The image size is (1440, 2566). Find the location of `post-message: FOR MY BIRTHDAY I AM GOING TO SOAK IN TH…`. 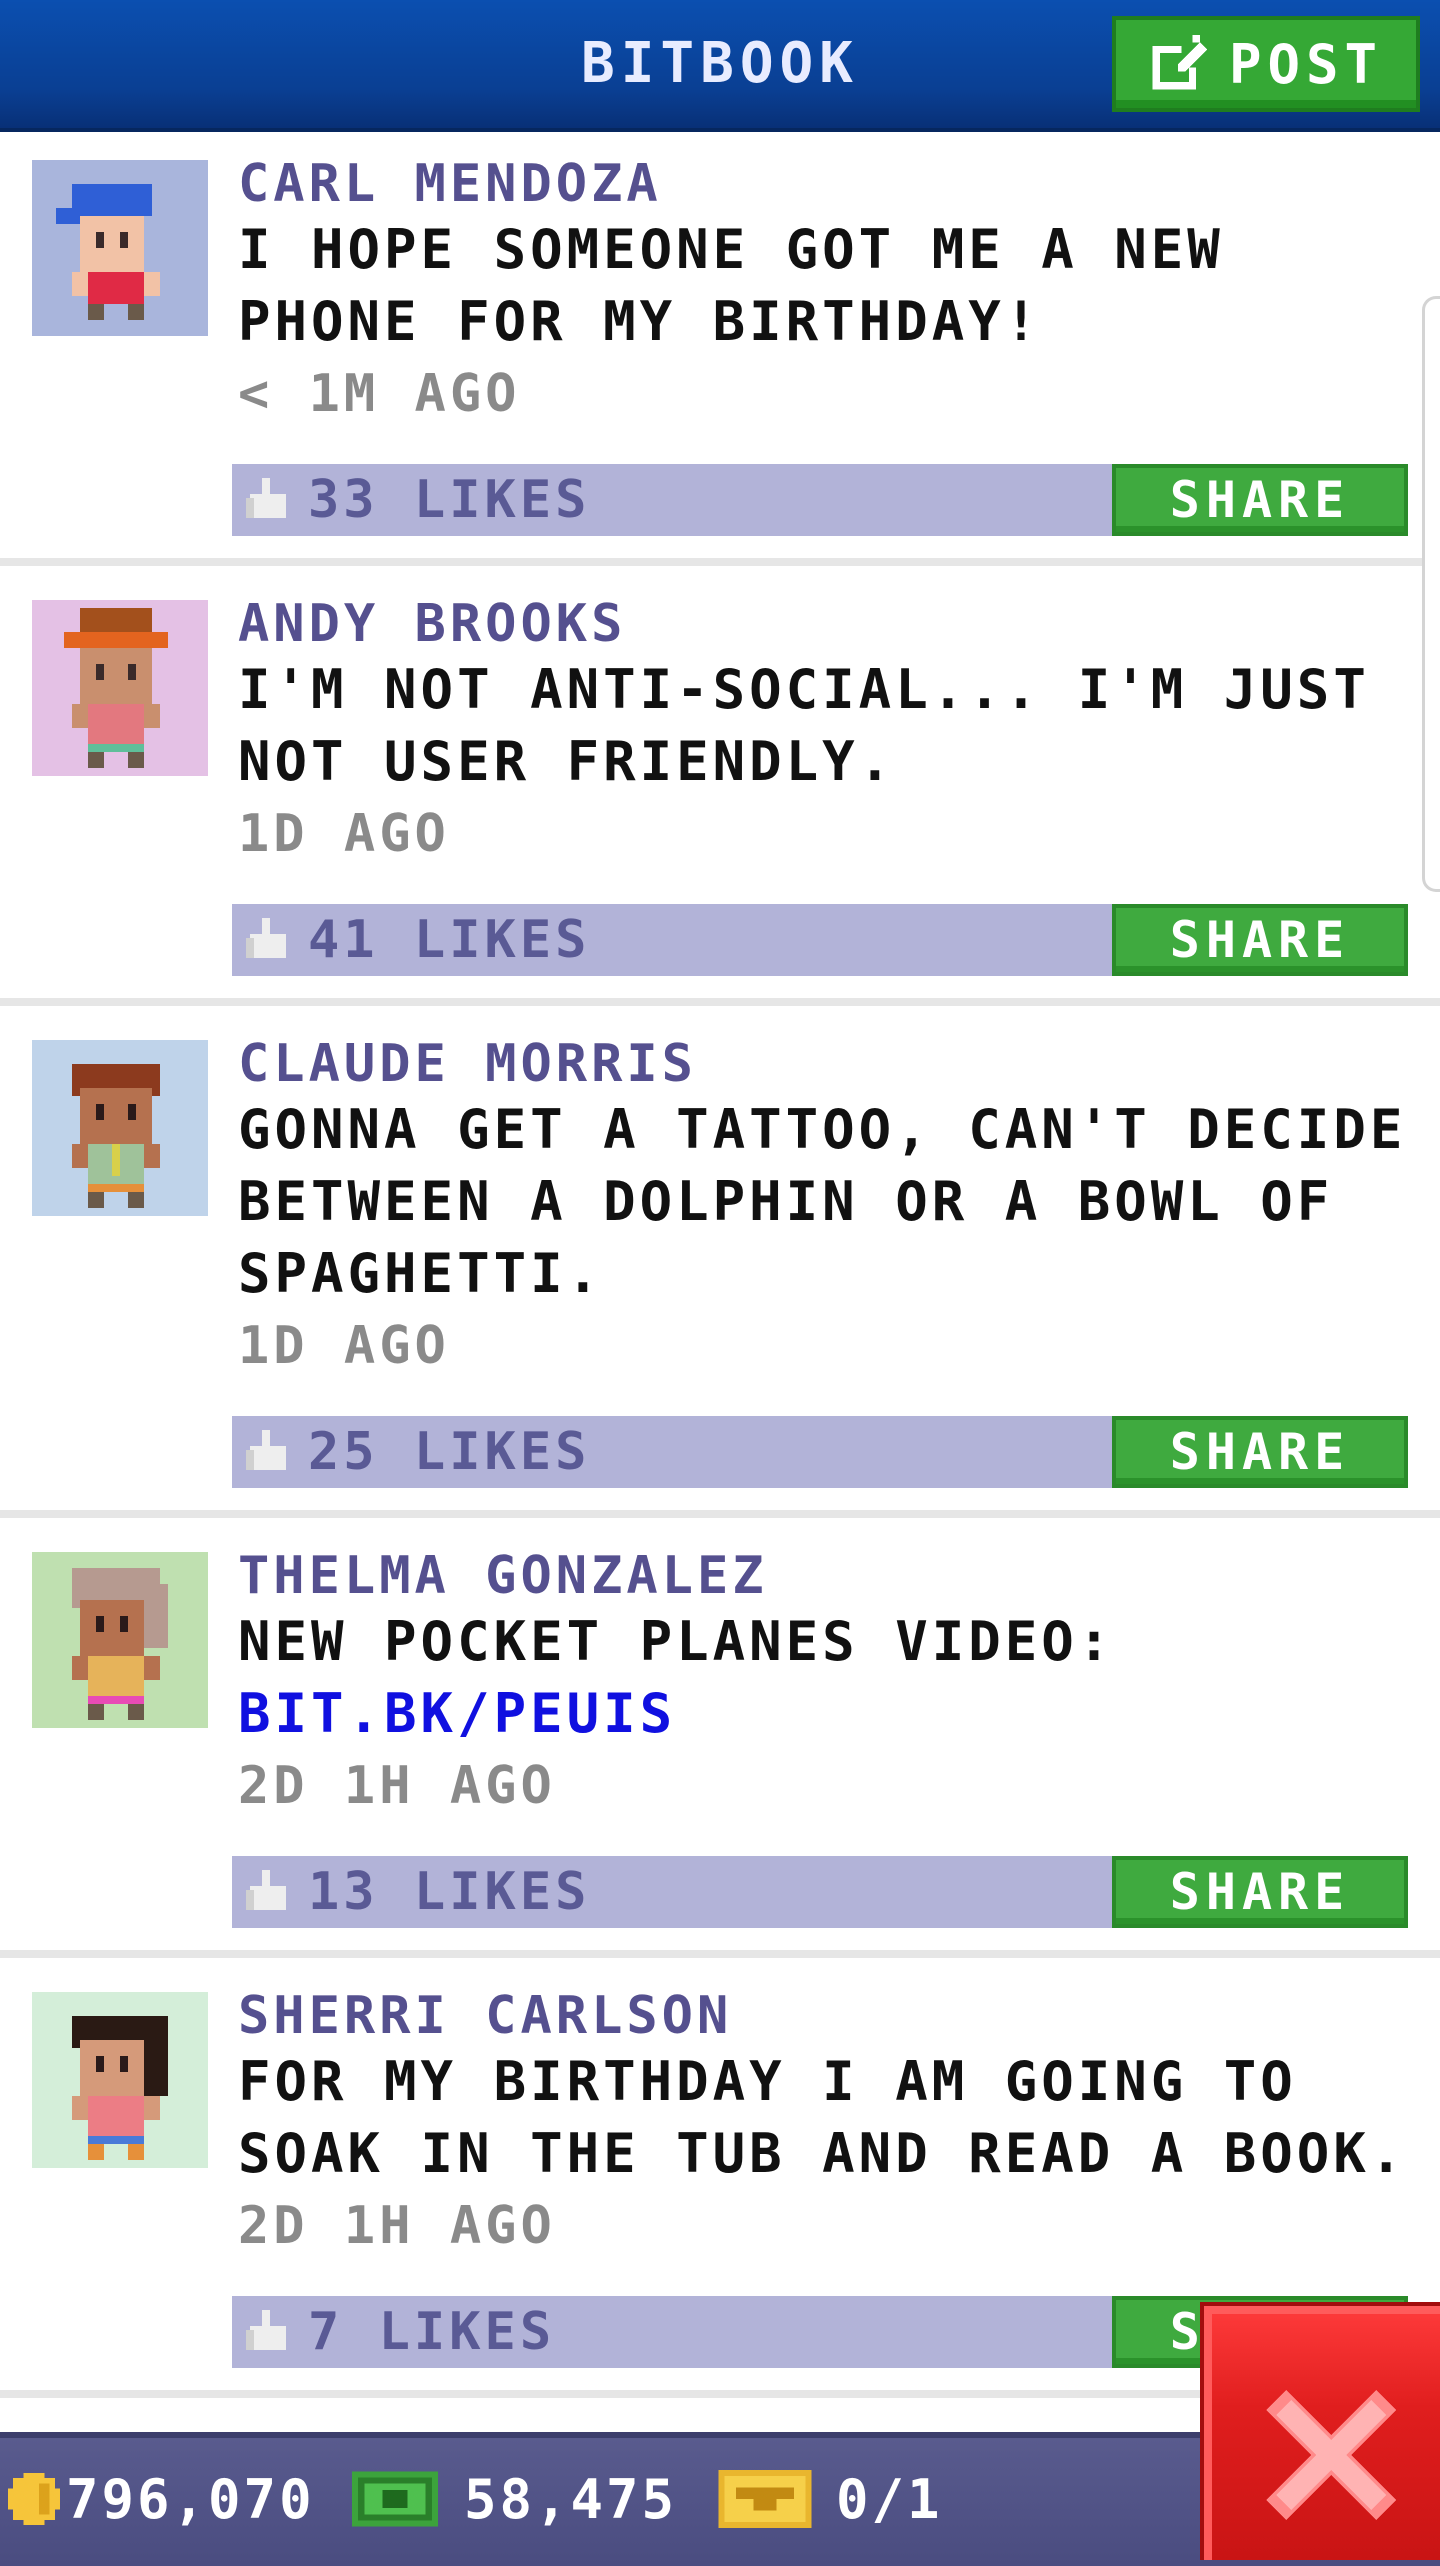

post-message: FOR MY BIRTHDAY I AM GOING TO SOAK IN TH… is located at coordinates (822, 2117).